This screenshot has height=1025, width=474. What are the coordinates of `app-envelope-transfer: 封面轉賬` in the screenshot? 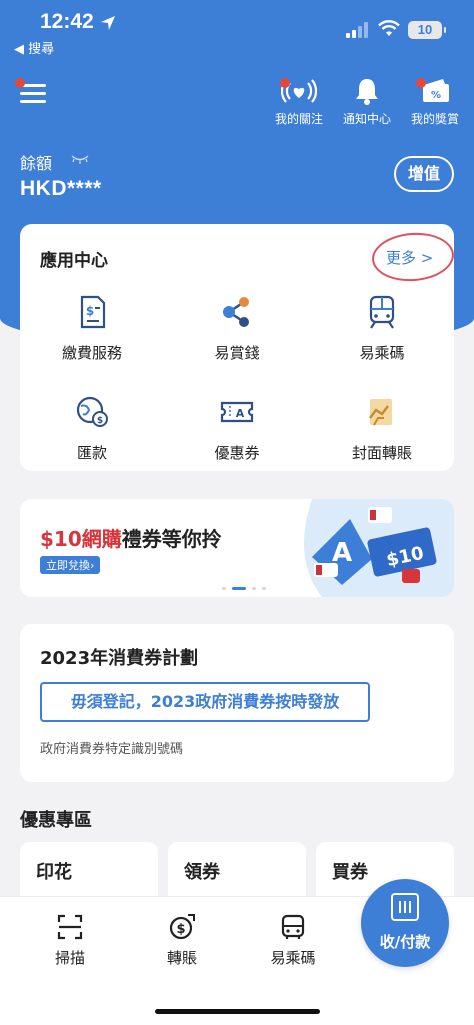 It's located at (382, 428).